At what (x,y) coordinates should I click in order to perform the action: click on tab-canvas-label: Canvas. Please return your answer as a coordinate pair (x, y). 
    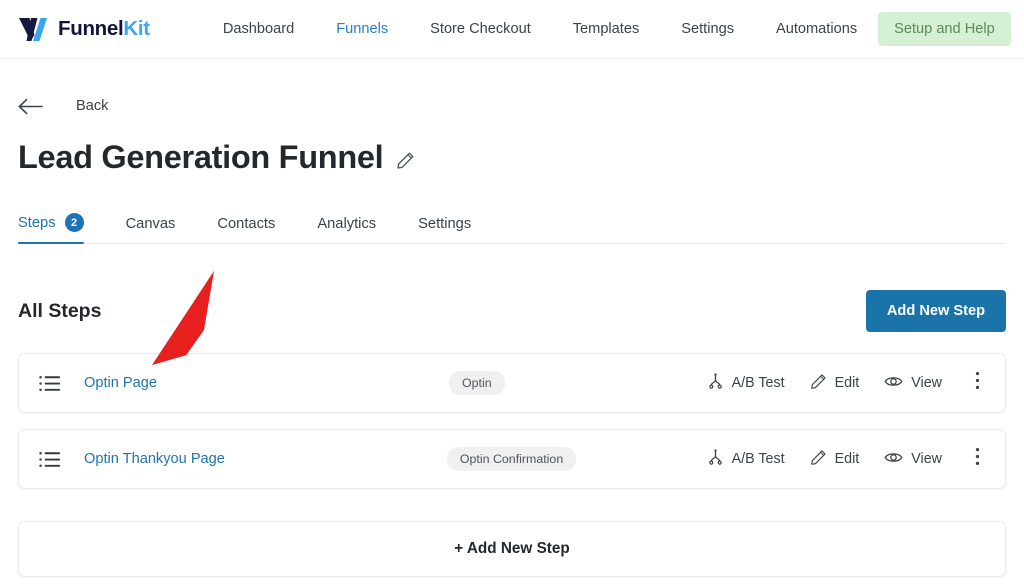
    Looking at the image, I should click on (150, 224).